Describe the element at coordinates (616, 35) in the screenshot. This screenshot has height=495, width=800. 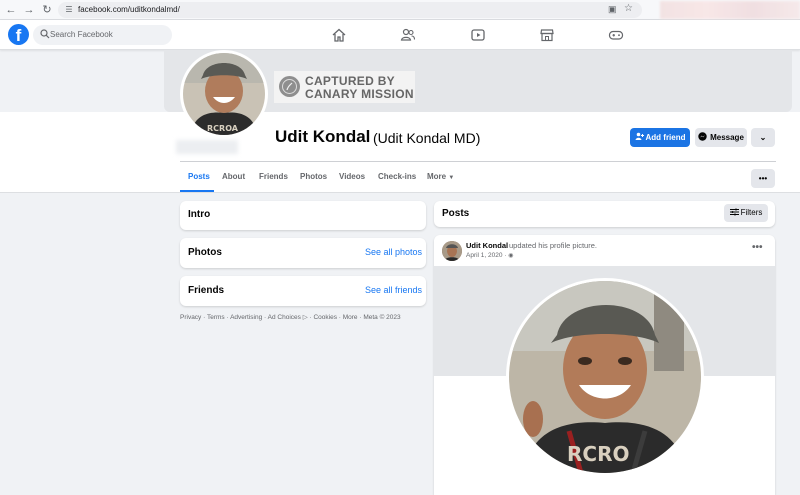
I see `gaming-icon` at that location.